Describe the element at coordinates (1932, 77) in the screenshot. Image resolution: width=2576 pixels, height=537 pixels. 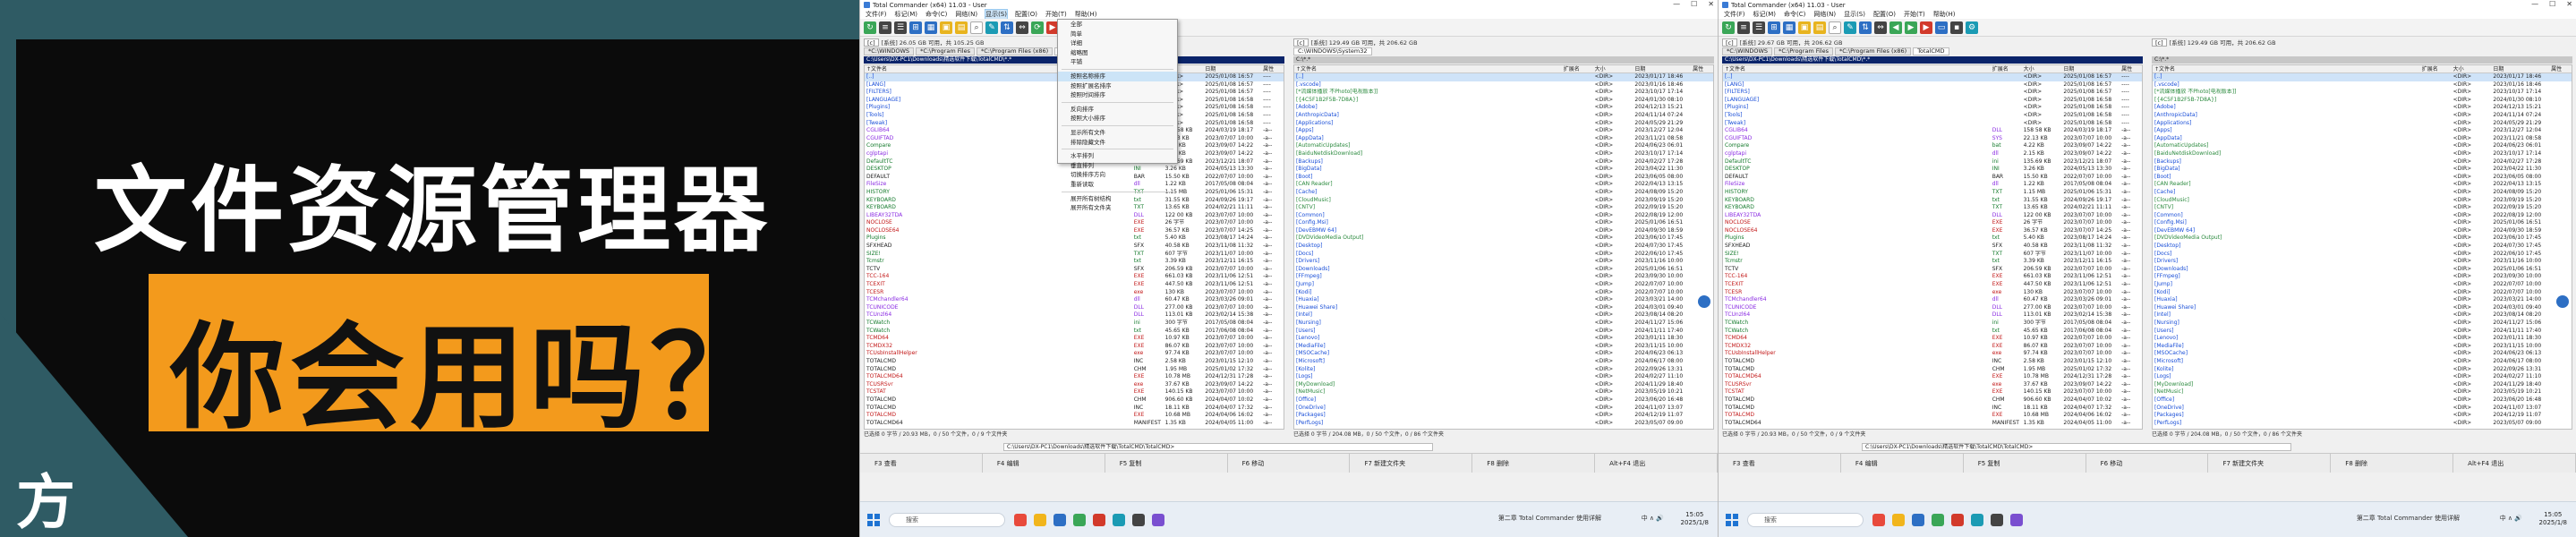
I see `file-row: [..] <DIR> 2025/01/08 16:57 ----` at that location.